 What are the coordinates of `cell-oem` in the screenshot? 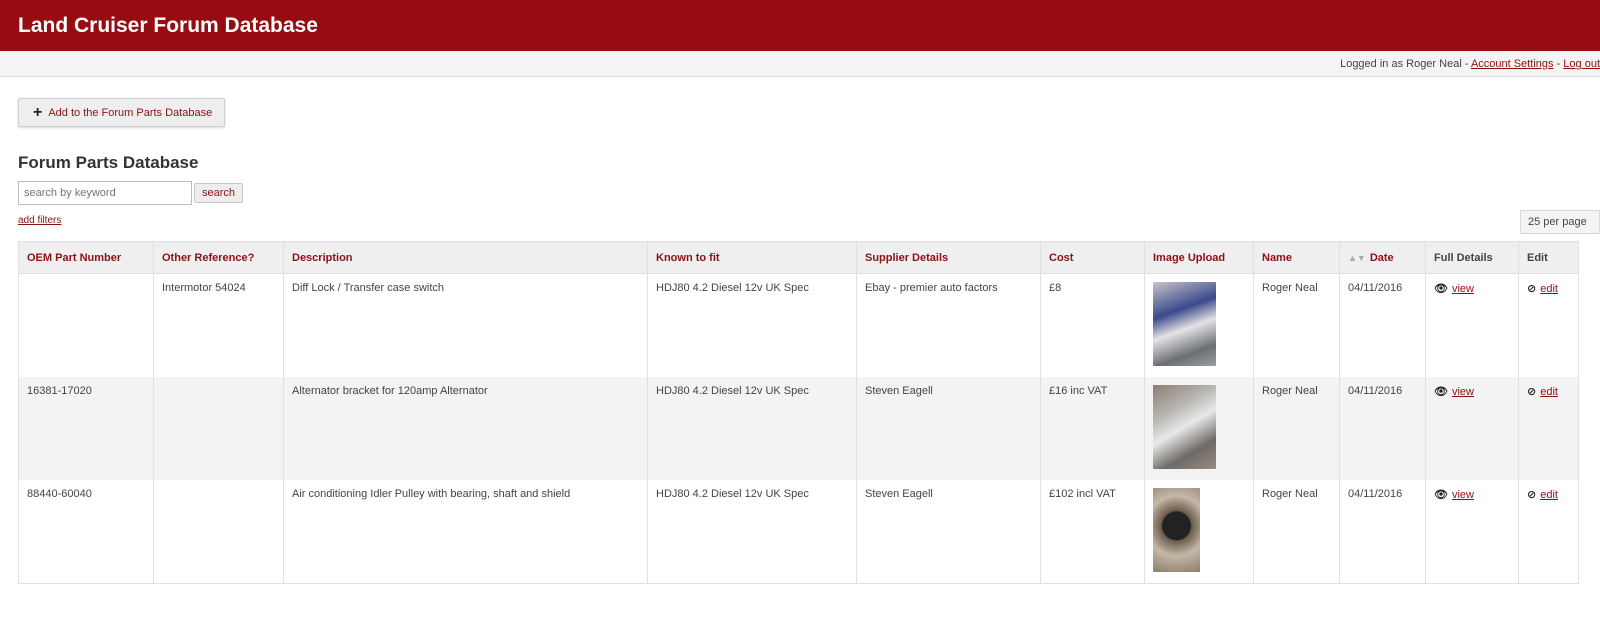 It's located at (86, 325).